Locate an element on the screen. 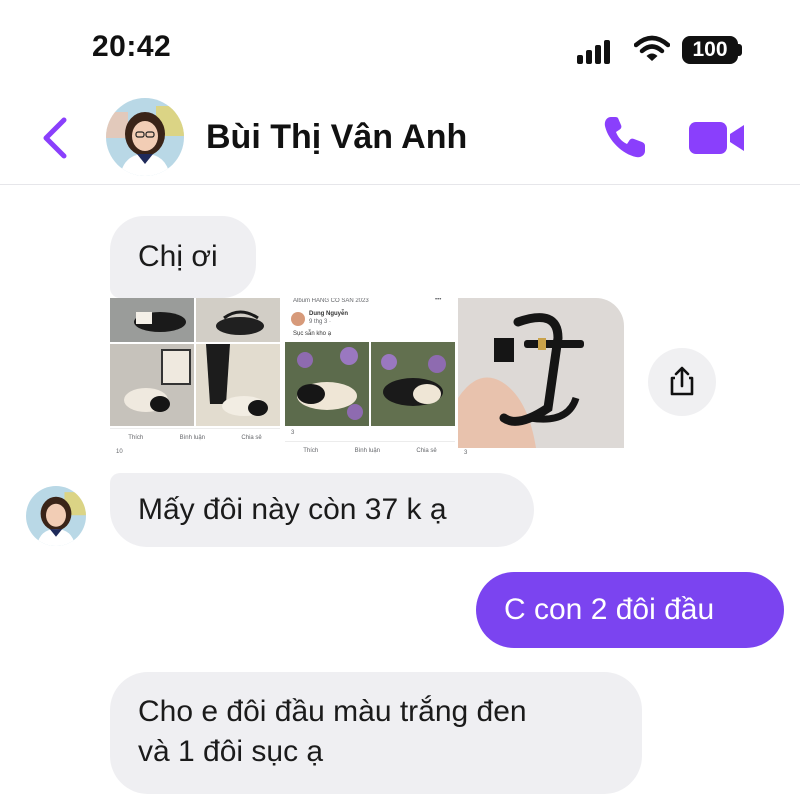  sandal-icon is located at coordinates (521, 380).